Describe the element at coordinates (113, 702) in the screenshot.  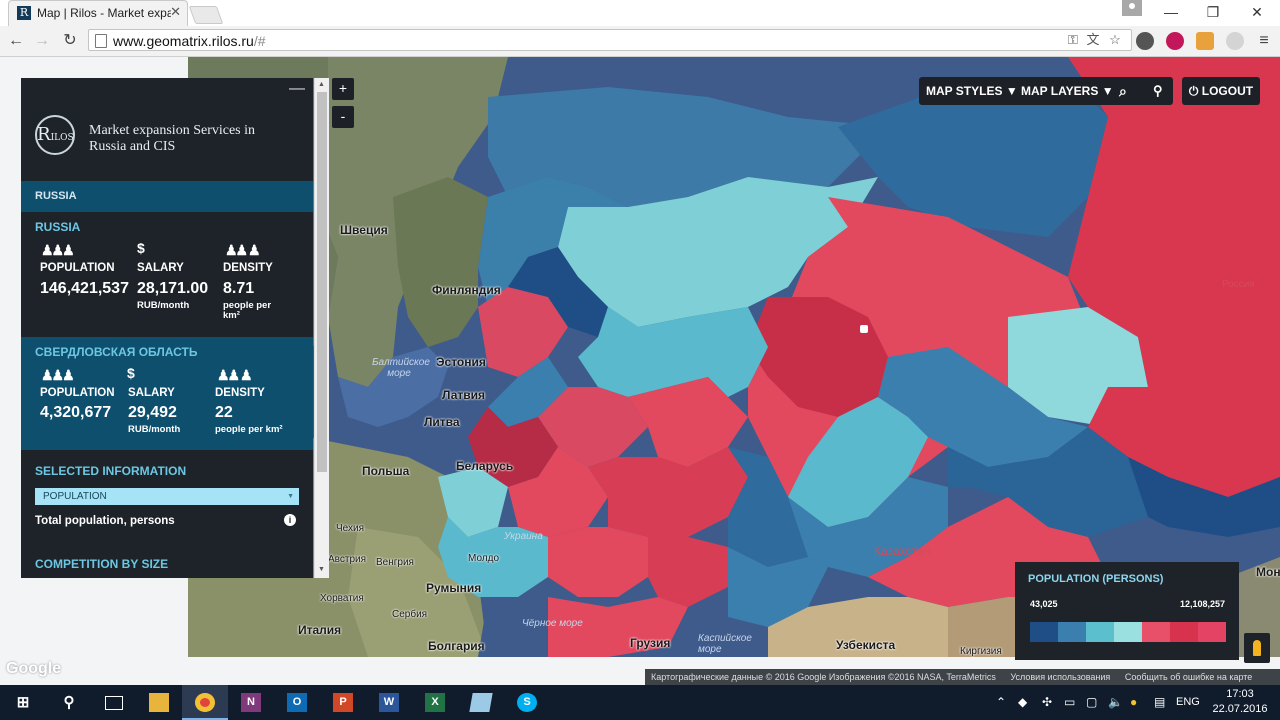
I see `task-view-button` at that location.